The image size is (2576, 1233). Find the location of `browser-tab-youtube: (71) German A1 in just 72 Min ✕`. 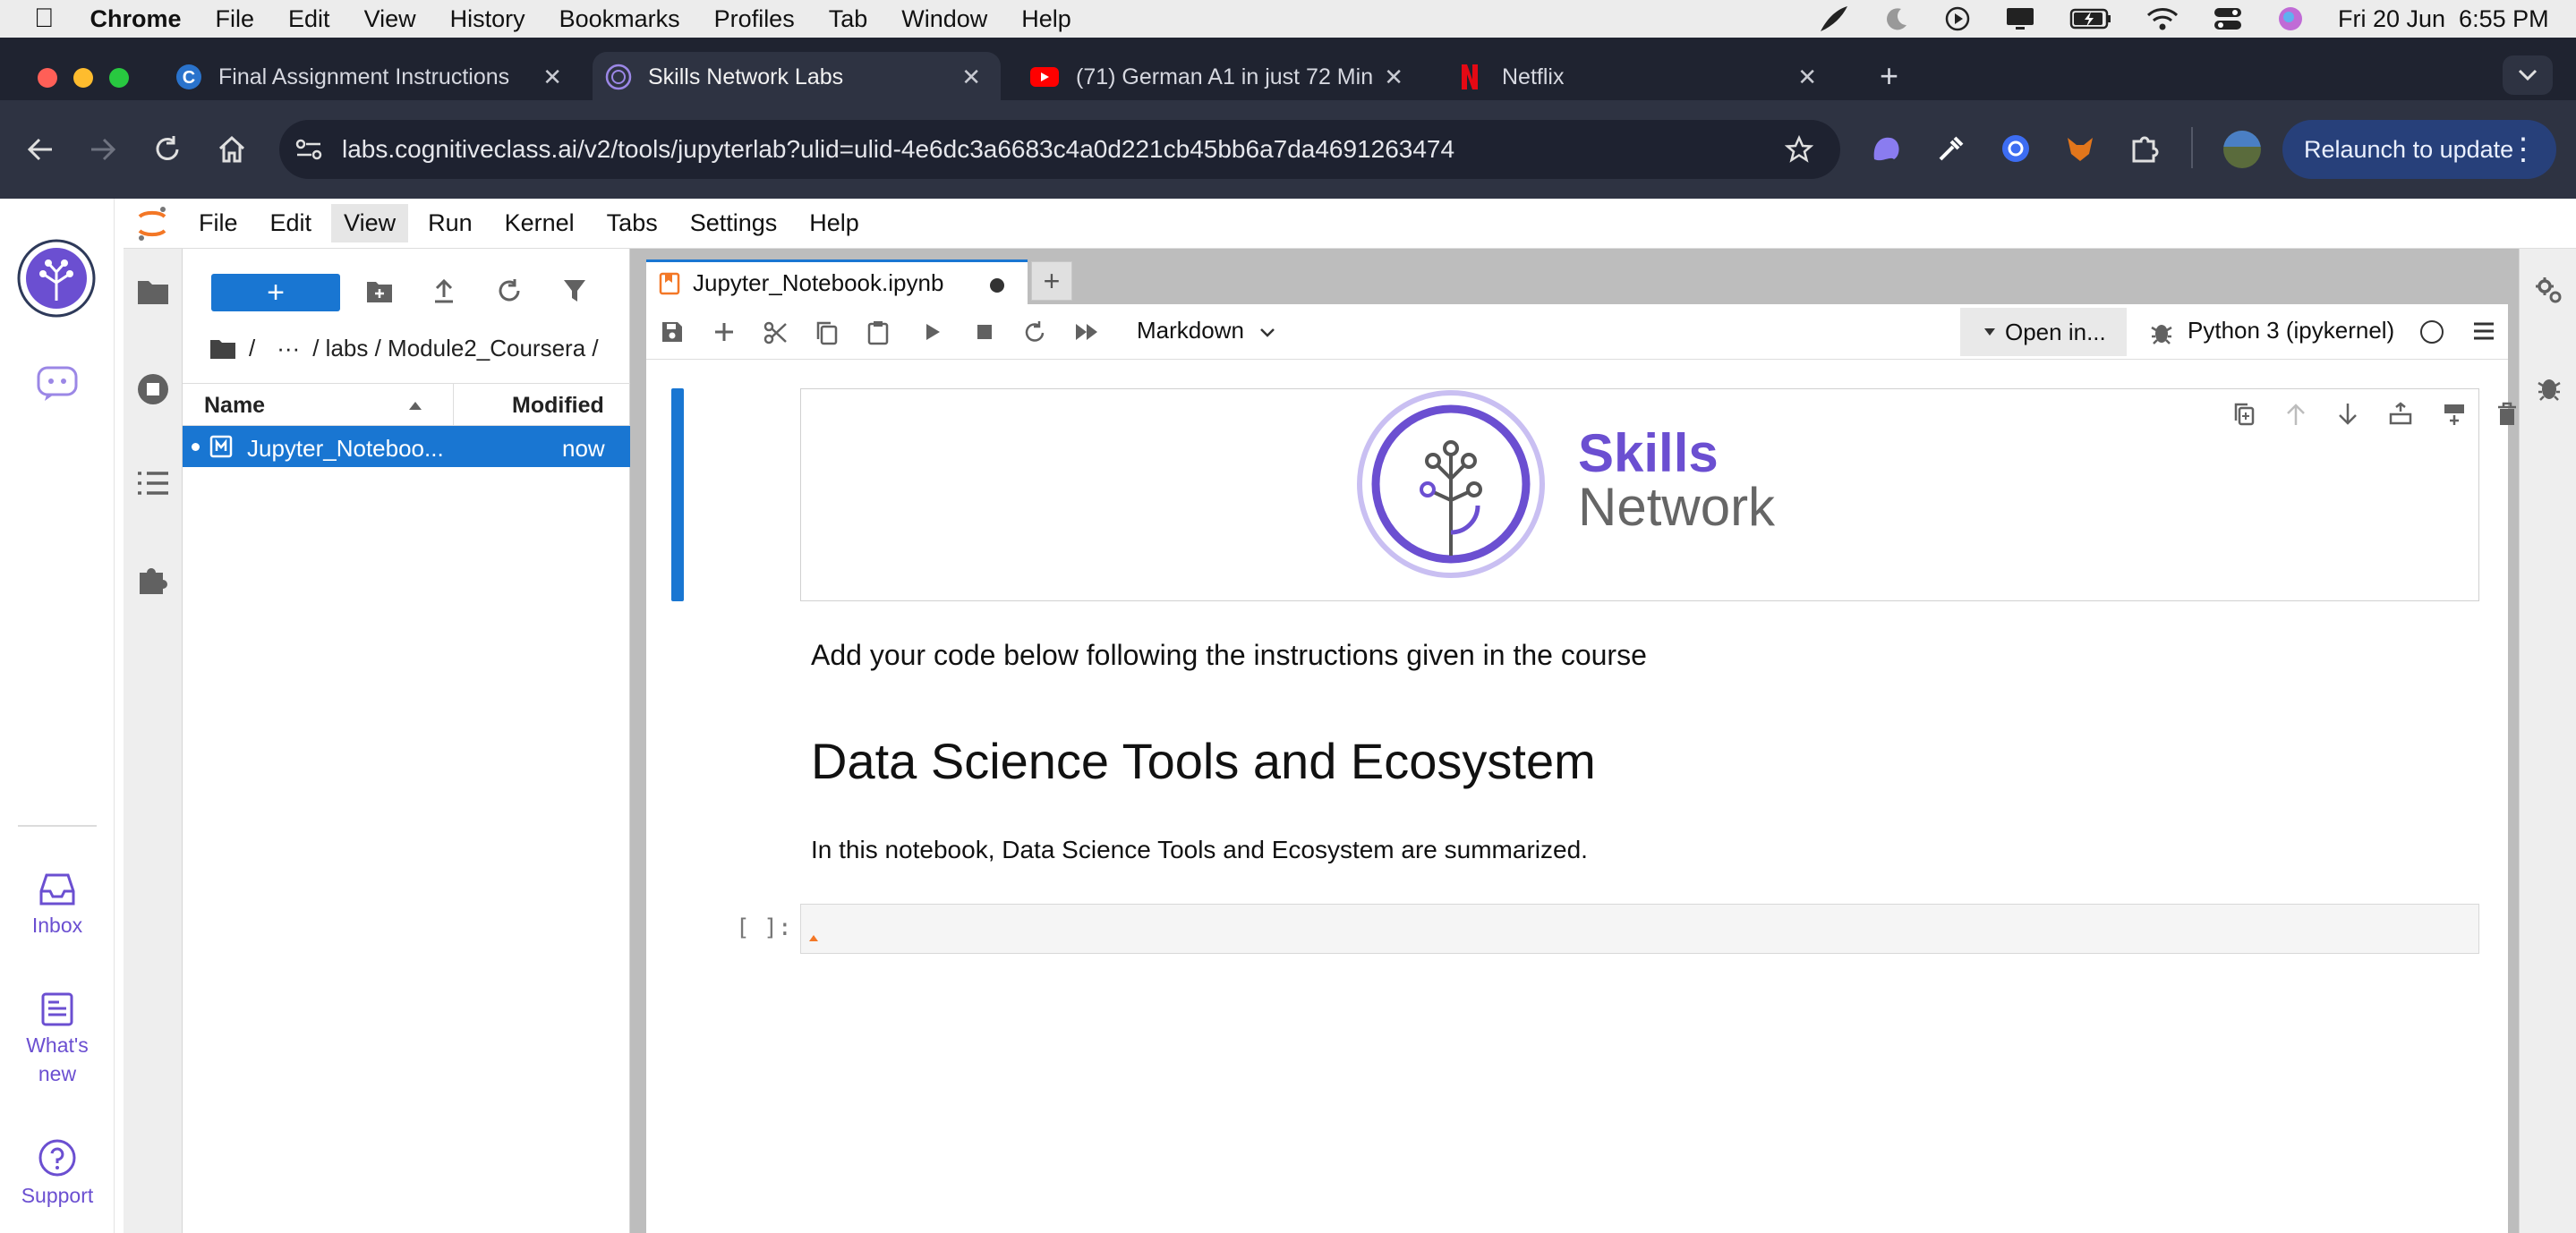

browser-tab-youtube: (71) German A1 in just 72 Min ✕ is located at coordinates (1217, 77).